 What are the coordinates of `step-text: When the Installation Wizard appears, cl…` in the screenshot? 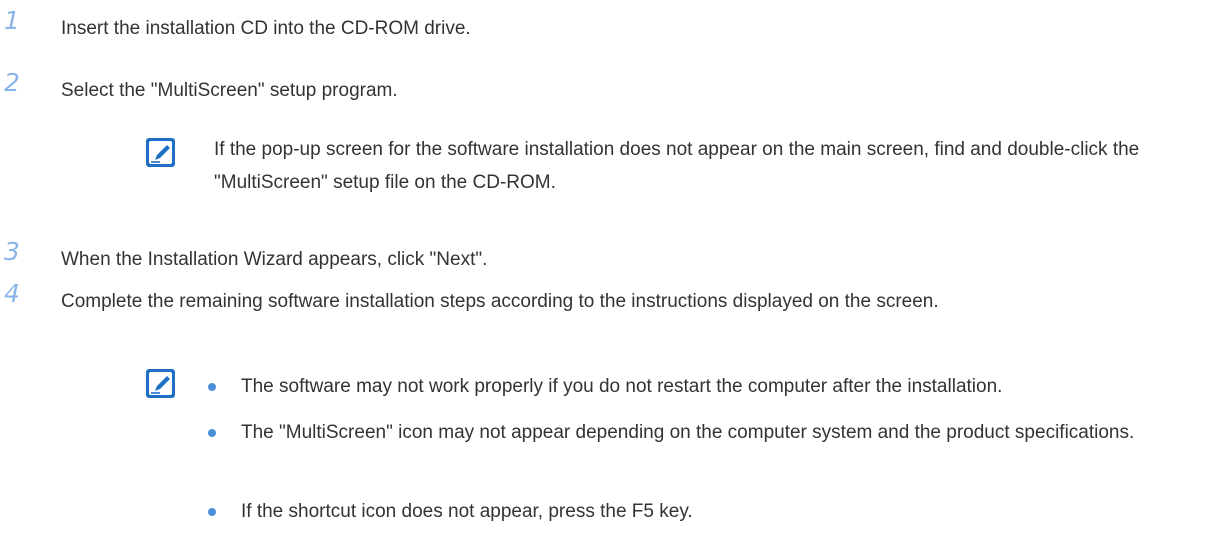 It's located at (274, 259).